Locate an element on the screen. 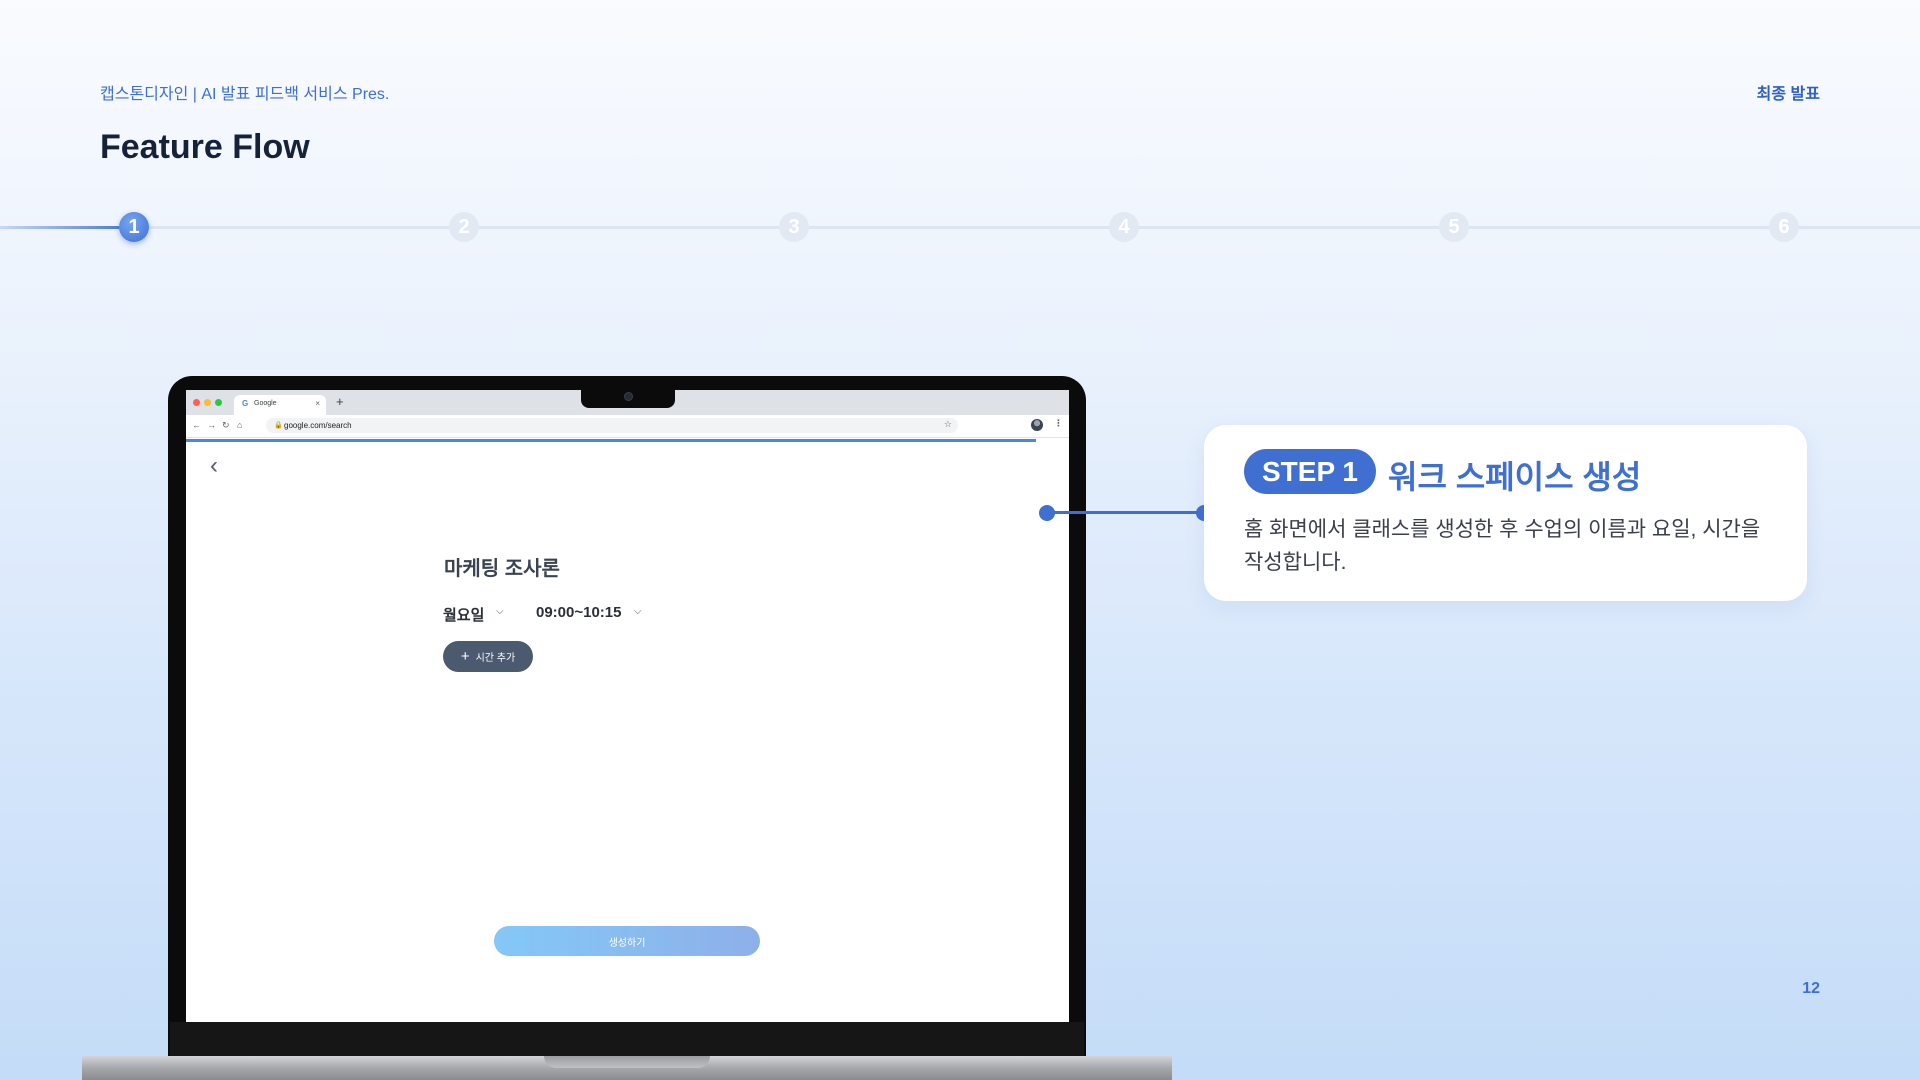  laptop-groove is located at coordinates (627, 1062).